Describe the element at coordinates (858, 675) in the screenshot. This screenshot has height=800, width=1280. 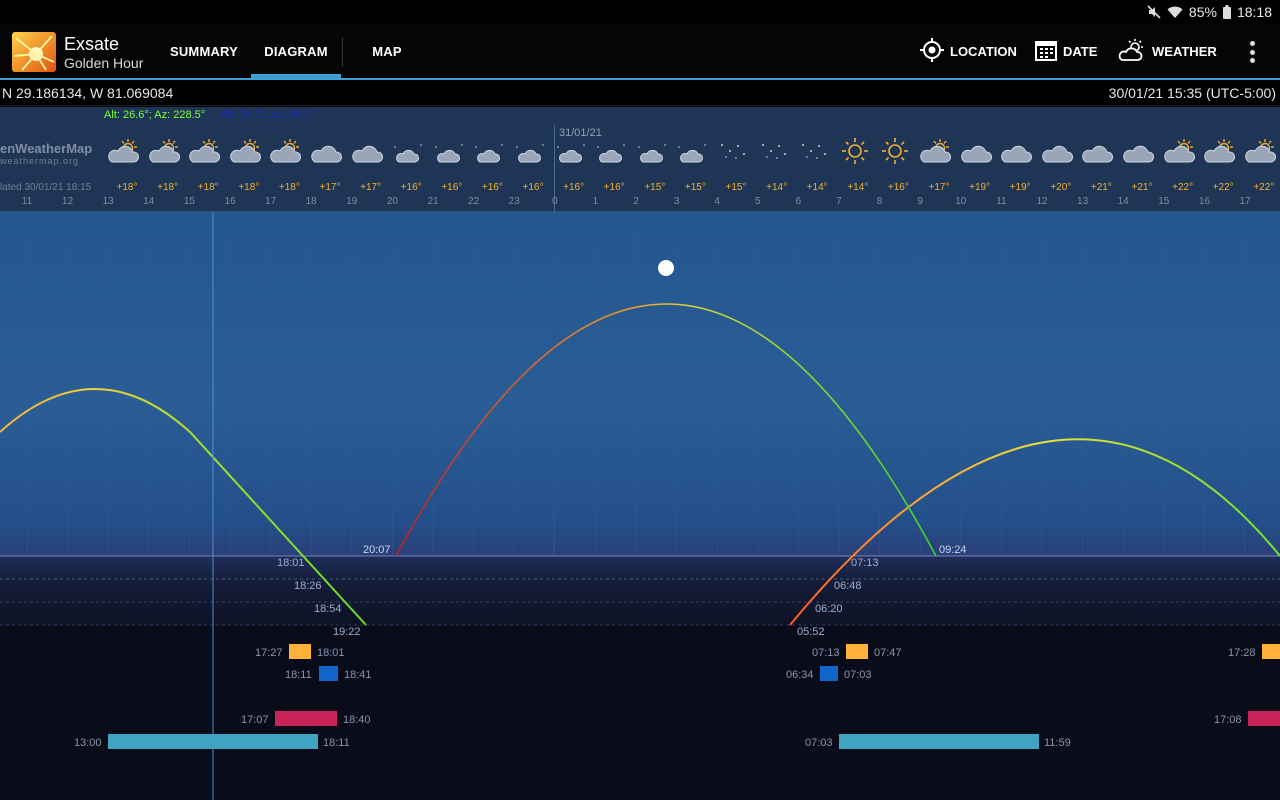
I see `blue-hour-morning-end: 07:03` at that location.